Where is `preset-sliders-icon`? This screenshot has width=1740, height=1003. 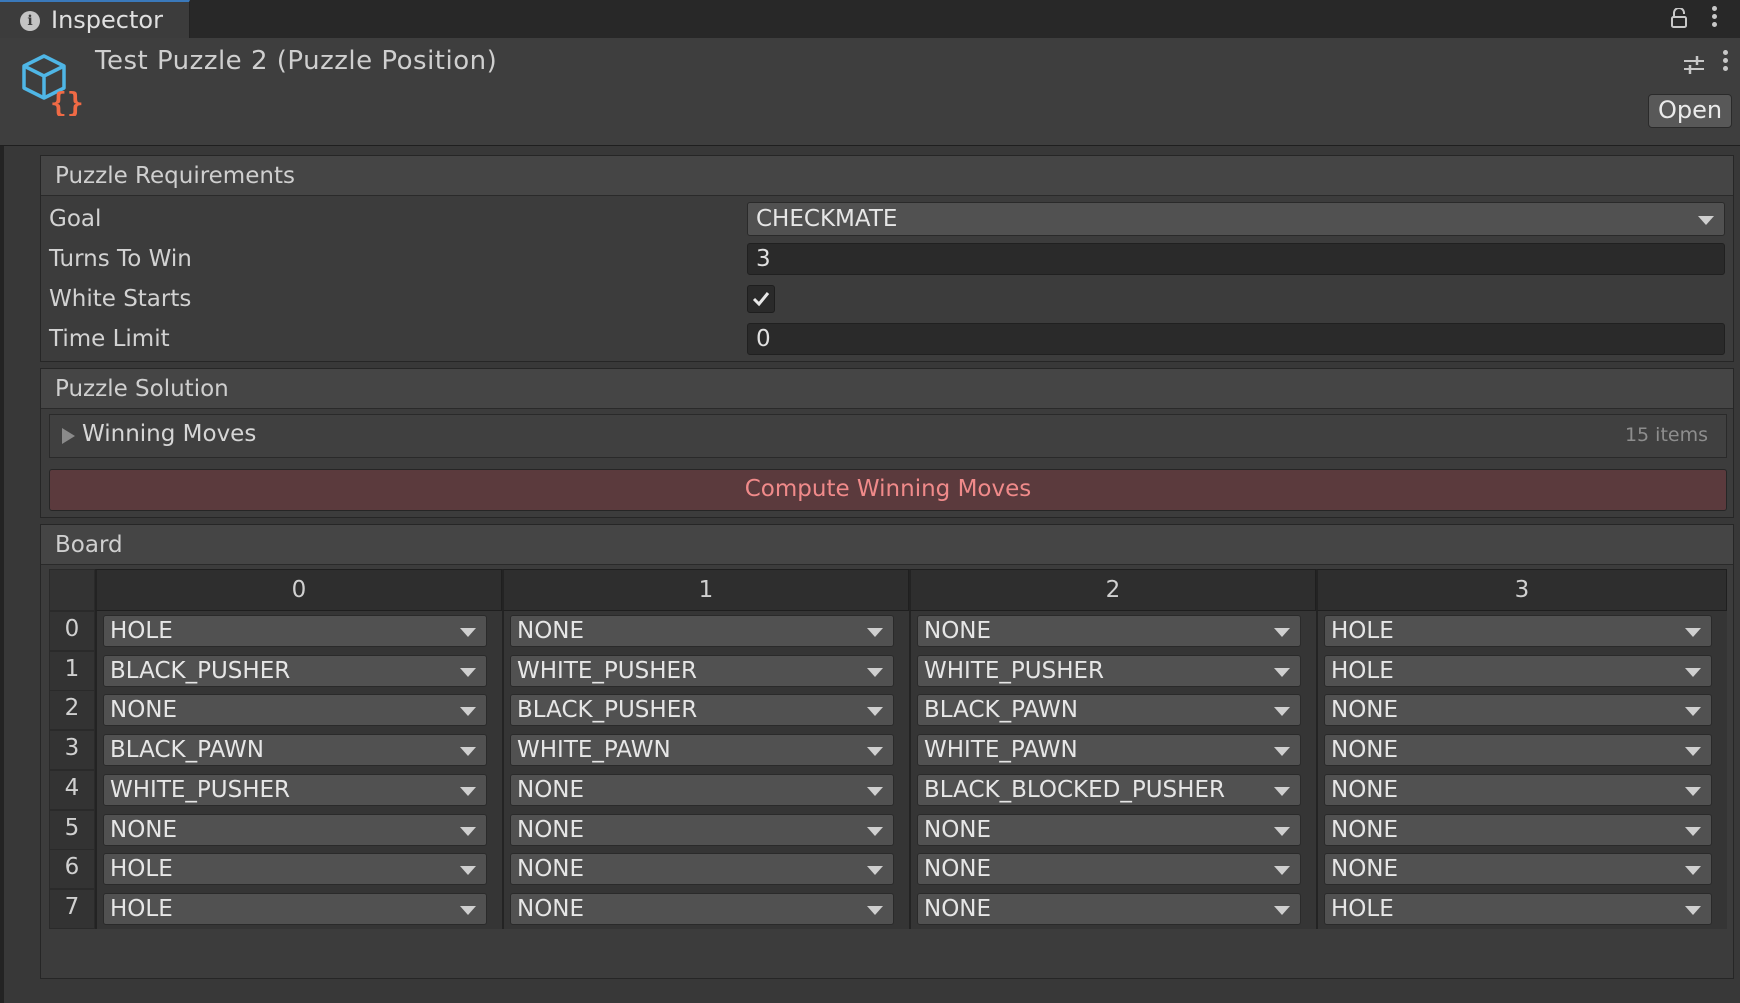 preset-sliders-icon is located at coordinates (1694, 65).